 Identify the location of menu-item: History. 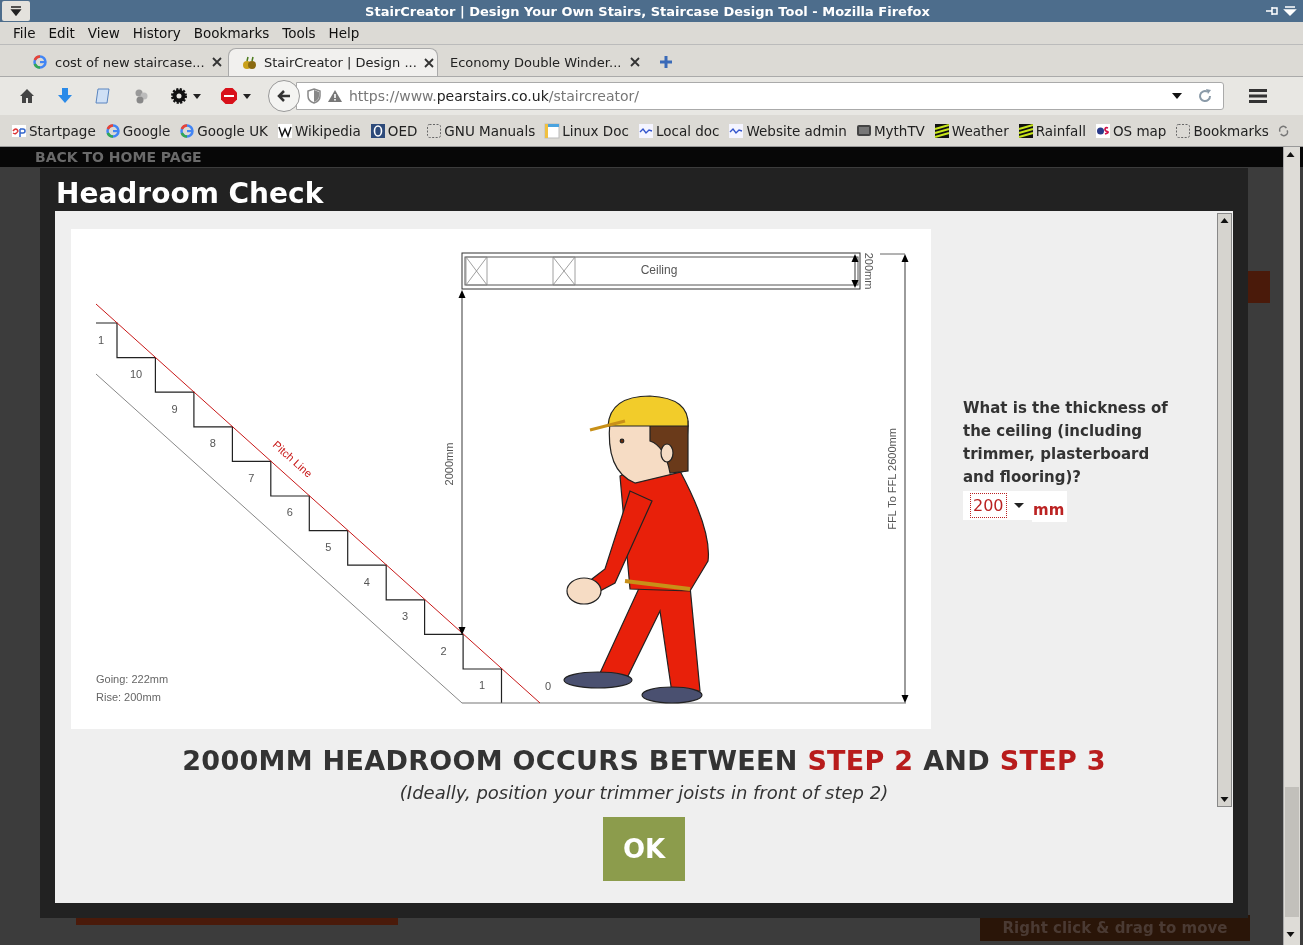
(156, 33).